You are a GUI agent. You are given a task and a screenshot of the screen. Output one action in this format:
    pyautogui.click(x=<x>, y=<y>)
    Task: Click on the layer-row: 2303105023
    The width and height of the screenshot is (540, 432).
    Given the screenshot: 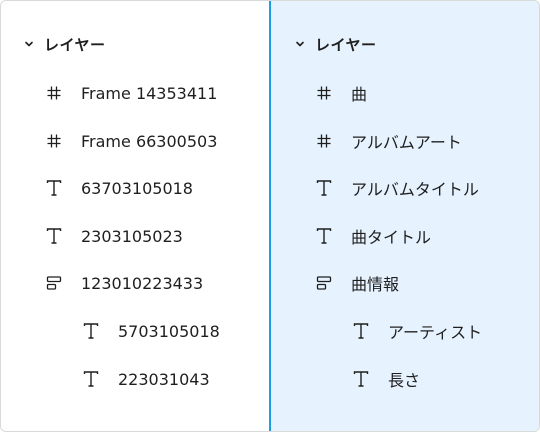 What is the action you would take?
    pyautogui.click(x=114, y=236)
    